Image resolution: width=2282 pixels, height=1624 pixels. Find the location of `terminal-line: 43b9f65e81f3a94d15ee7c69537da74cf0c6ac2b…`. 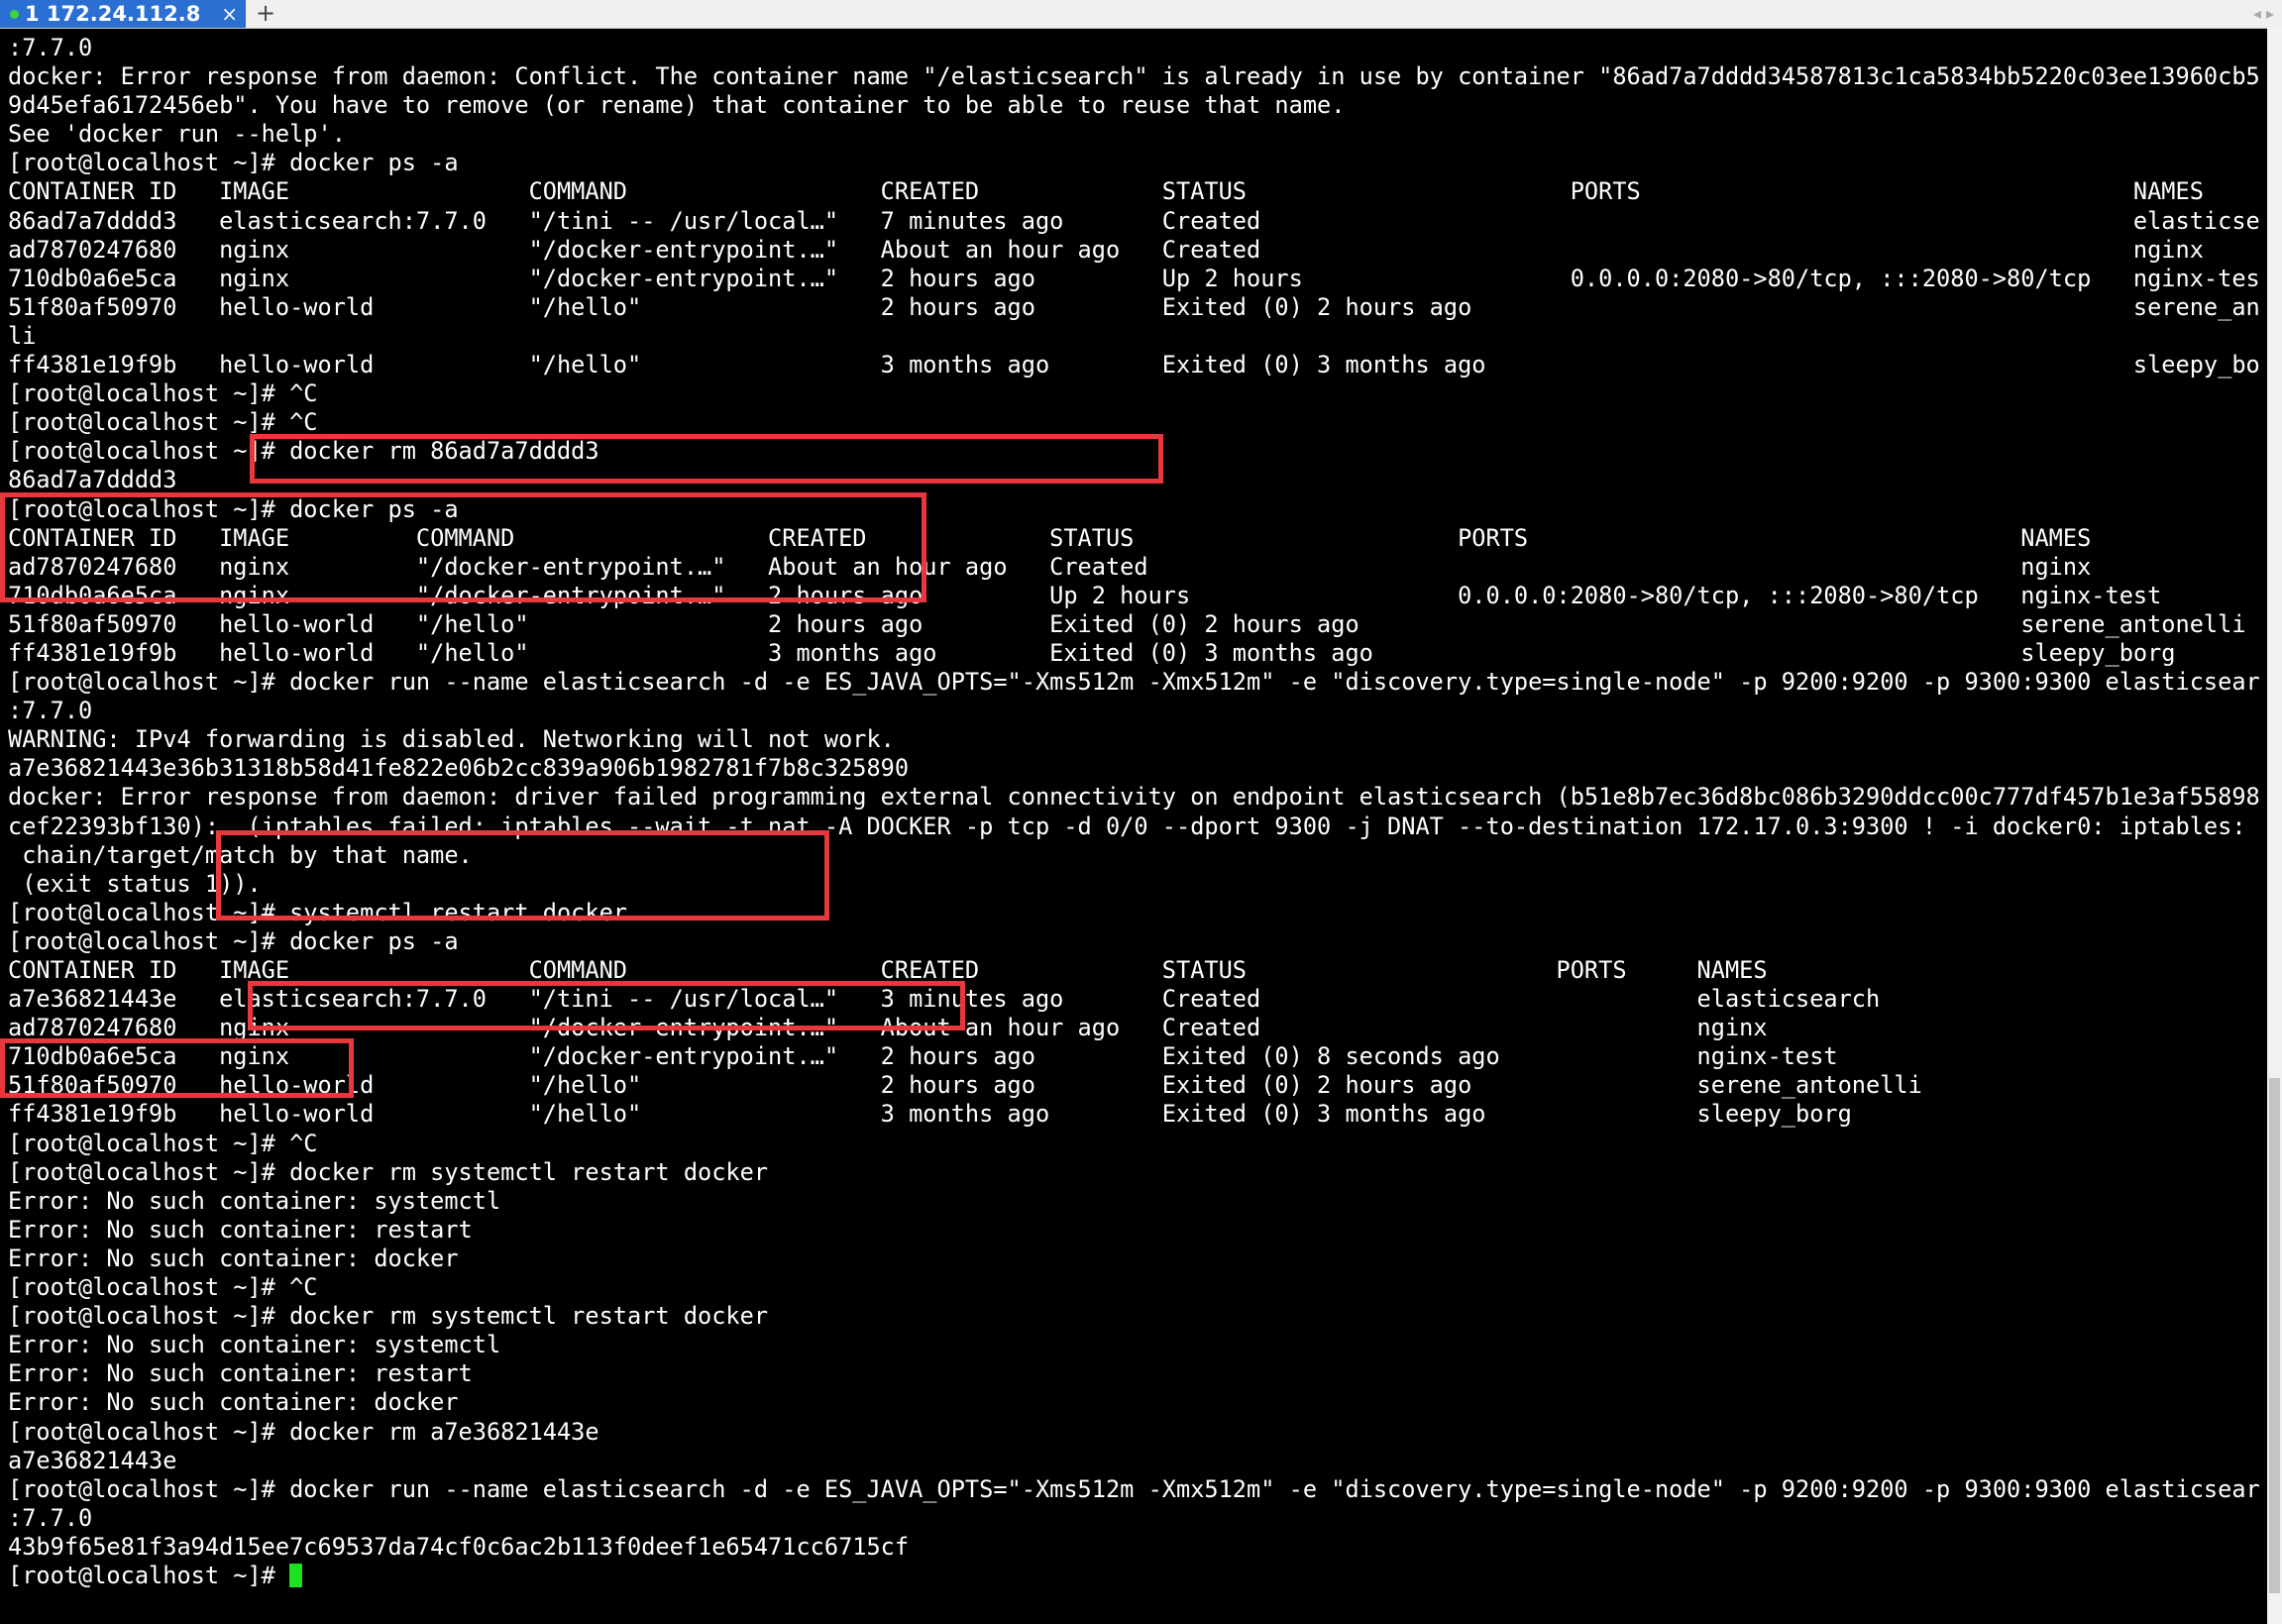

terminal-line: 43b9f65e81f3a94d15ee7c69537da74cf0c6ac2b… is located at coordinates (459, 1546).